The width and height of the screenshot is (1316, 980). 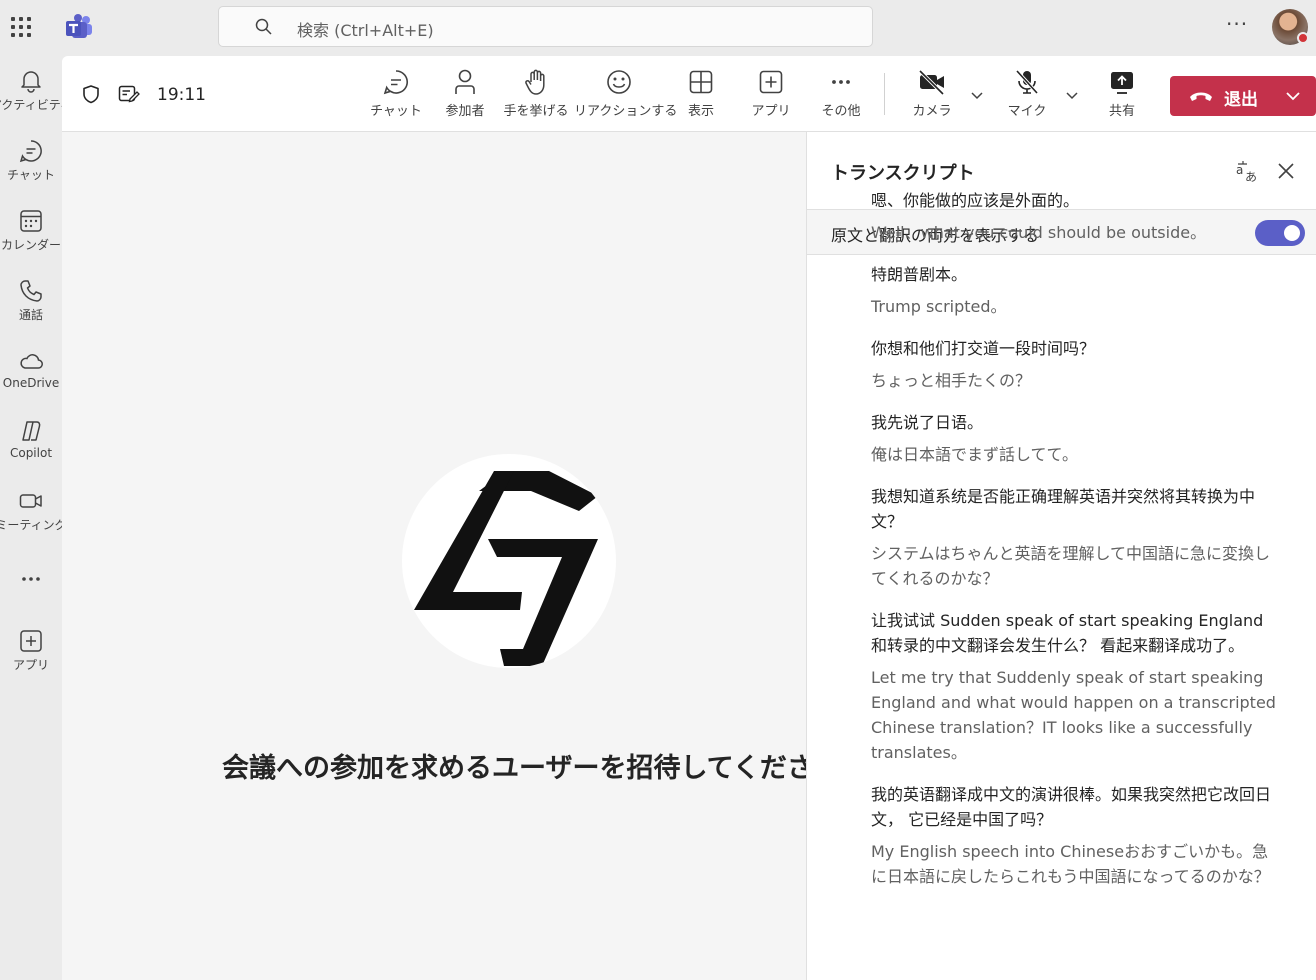 What do you see at coordinates (1039, 232) in the screenshot?
I see `translated-text: Well、what you could should be outside。` at bounding box center [1039, 232].